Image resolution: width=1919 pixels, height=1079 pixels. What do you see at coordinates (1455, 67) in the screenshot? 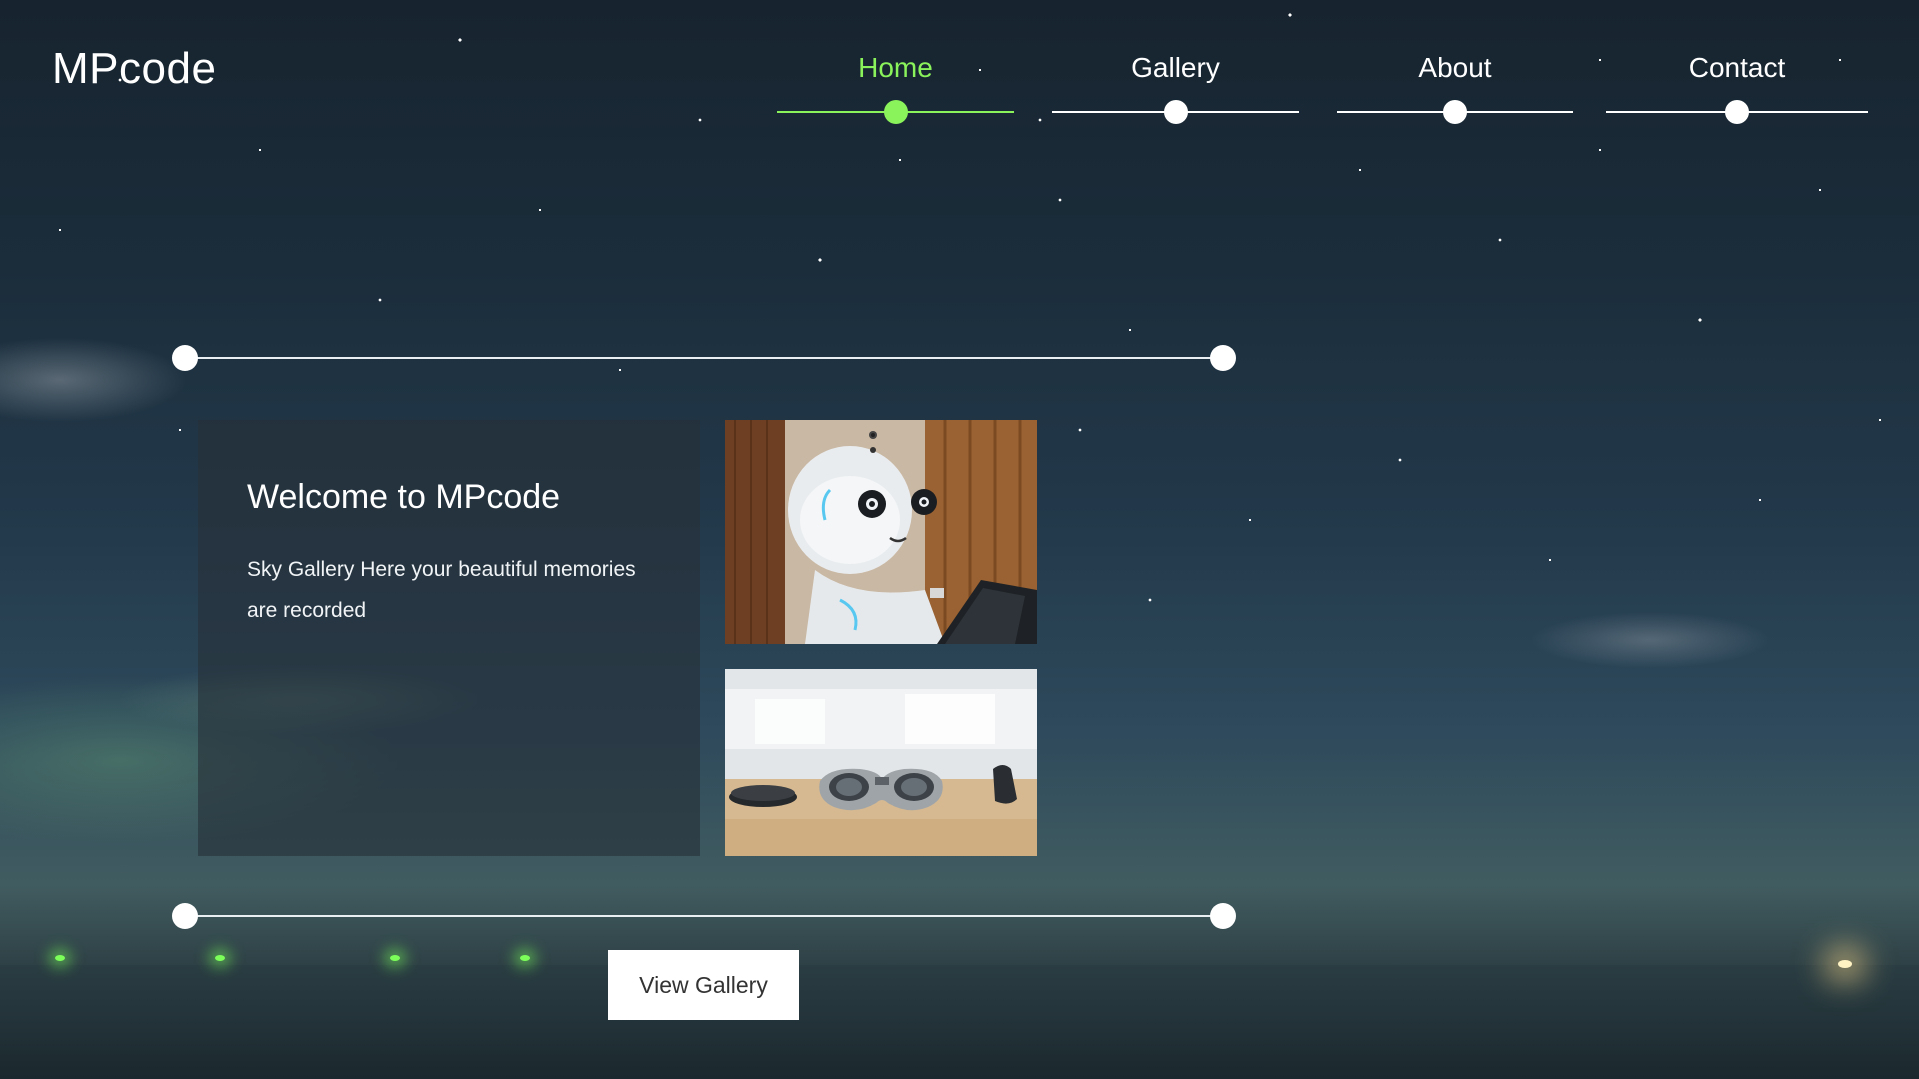
I see `nav-label-about: About` at bounding box center [1455, 67].